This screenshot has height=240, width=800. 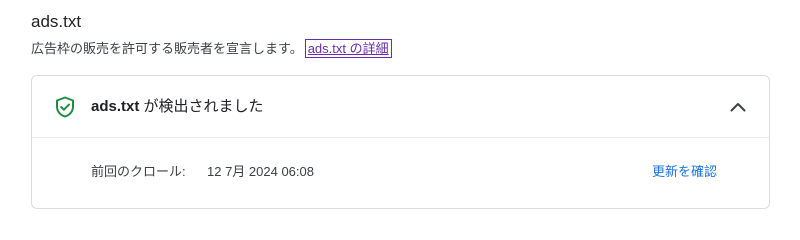 I want to click on chevron-up-icon, so click(x=738, y=107).